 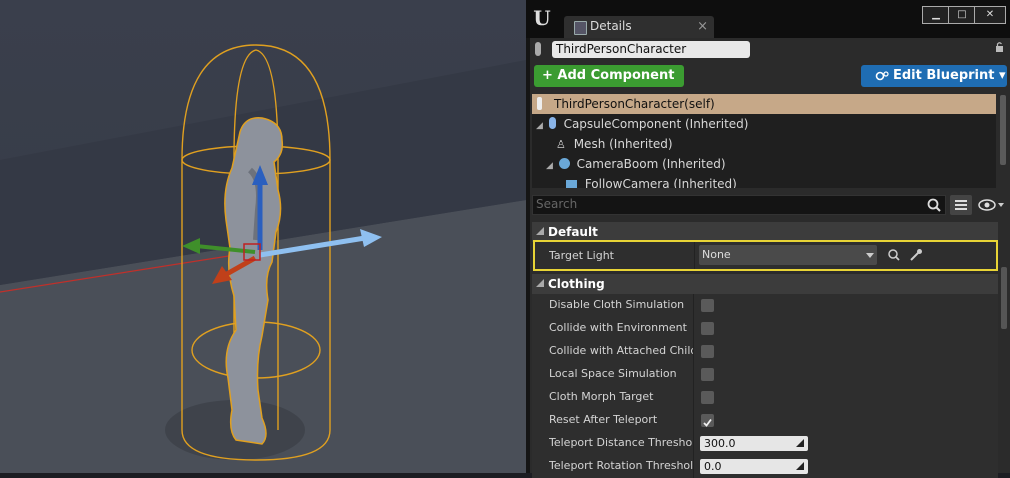 I want to click on tree-item-mesh: ♙ Mesh (Inherited), so click(x=614, y=144).